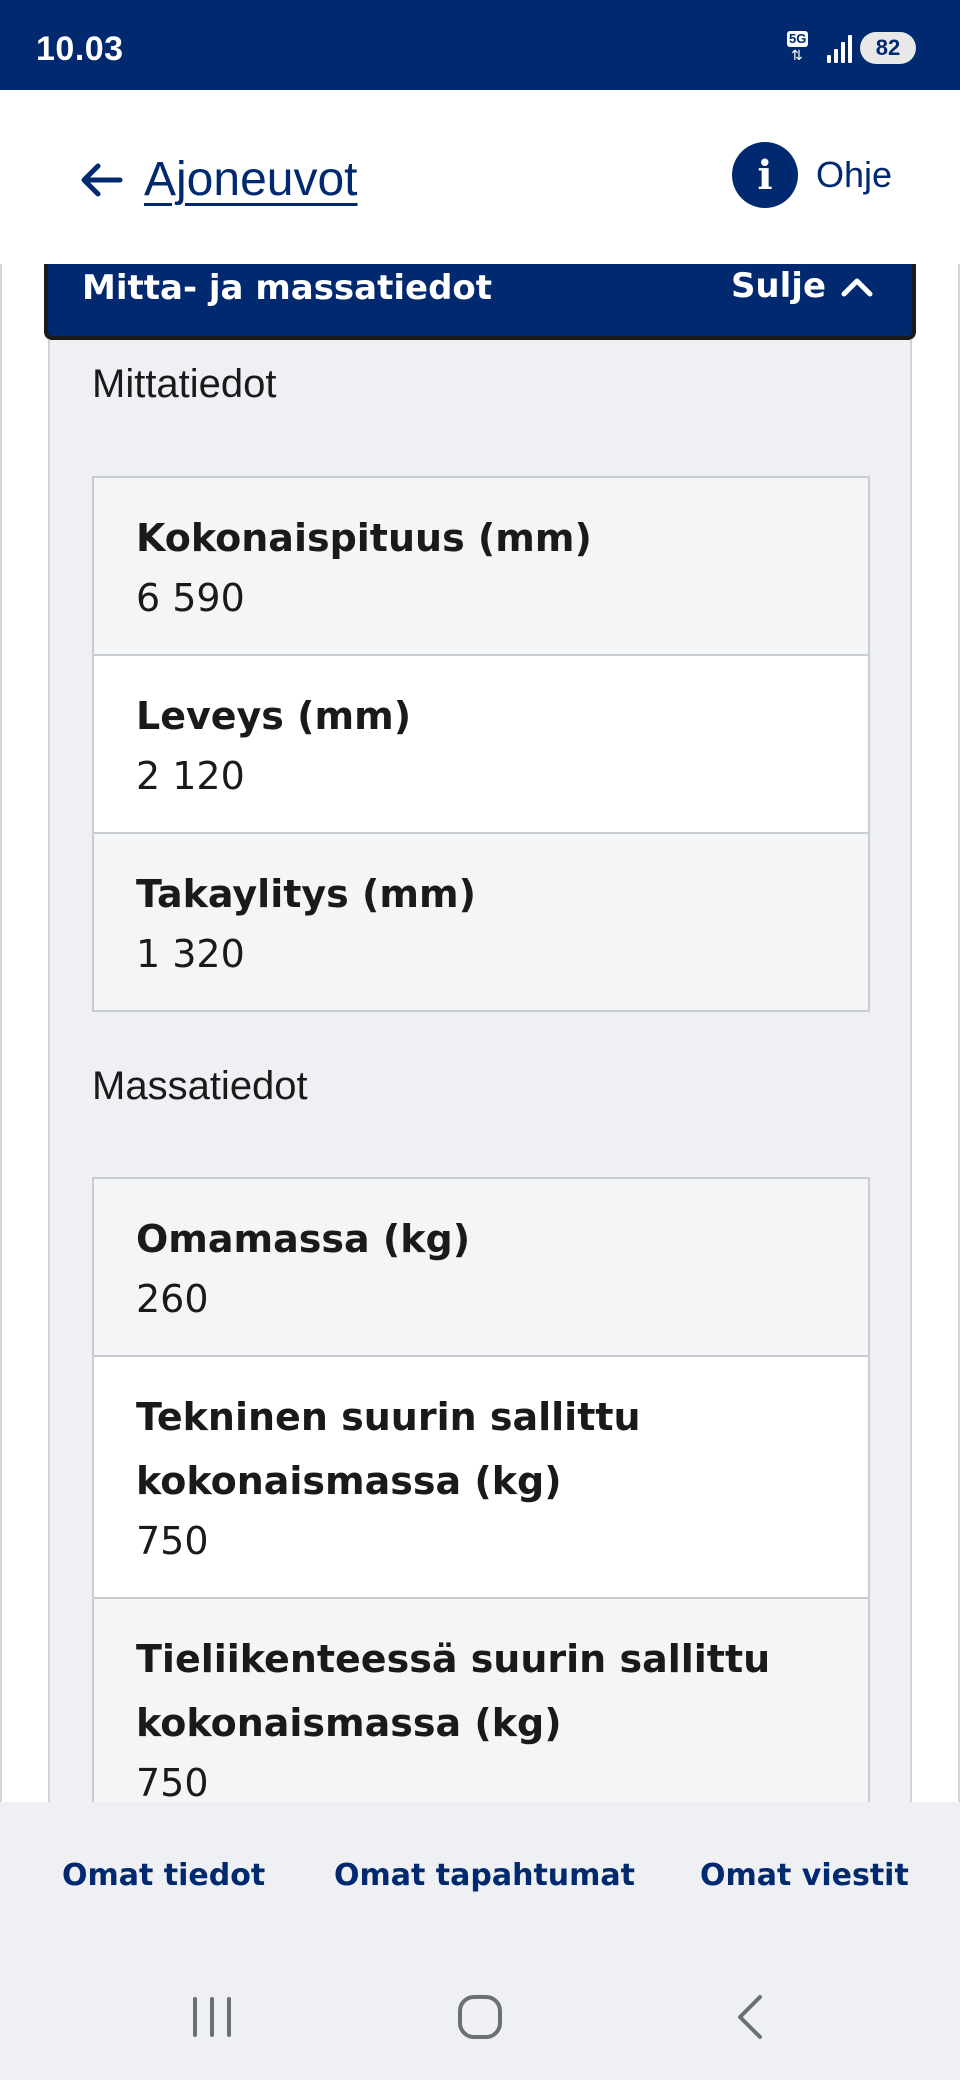 This screenshot has height=2080, width=960. I want to click on list-item: Leveys (mm) 2 120, so click(481, 745).